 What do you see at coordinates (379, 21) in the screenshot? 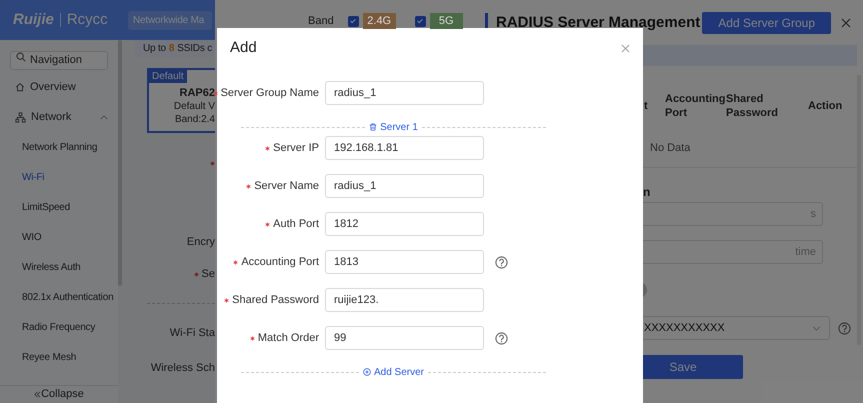
I see `band-tag: 2.4G` at bounding box center [379, 21].